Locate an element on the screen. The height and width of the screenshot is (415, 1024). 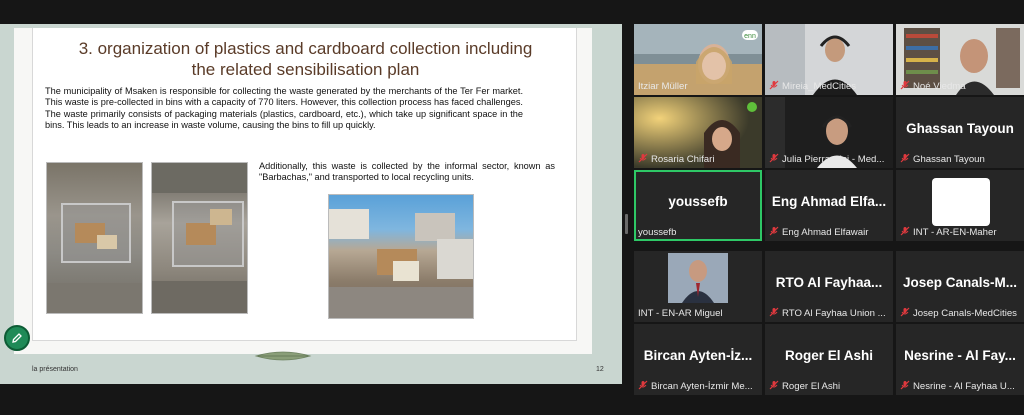
participant-display-name: Roger El Ashi is located at coordinates (828, 355).